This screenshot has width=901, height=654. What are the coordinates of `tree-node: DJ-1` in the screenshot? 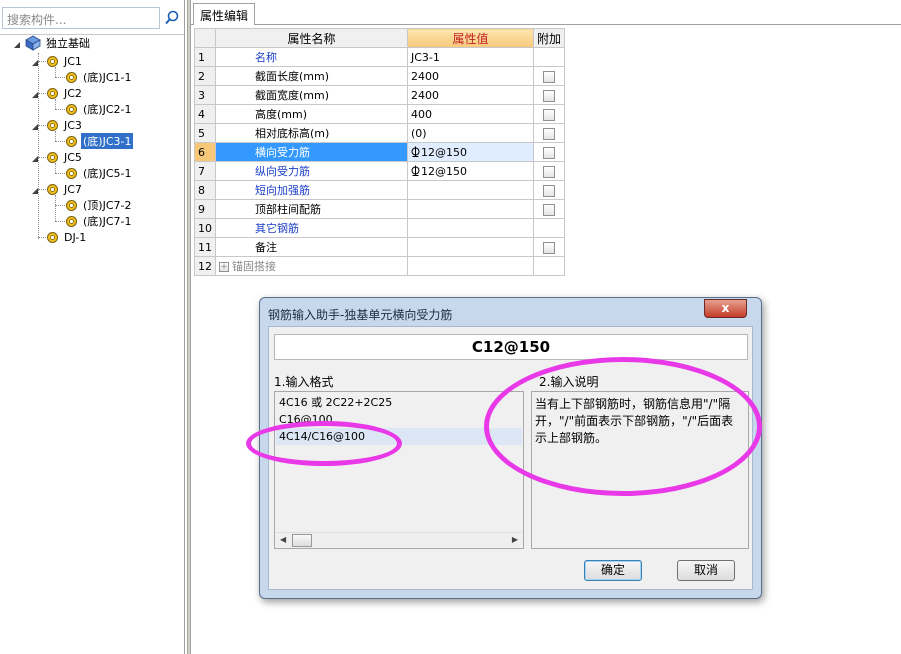 It's located at (67, 237).